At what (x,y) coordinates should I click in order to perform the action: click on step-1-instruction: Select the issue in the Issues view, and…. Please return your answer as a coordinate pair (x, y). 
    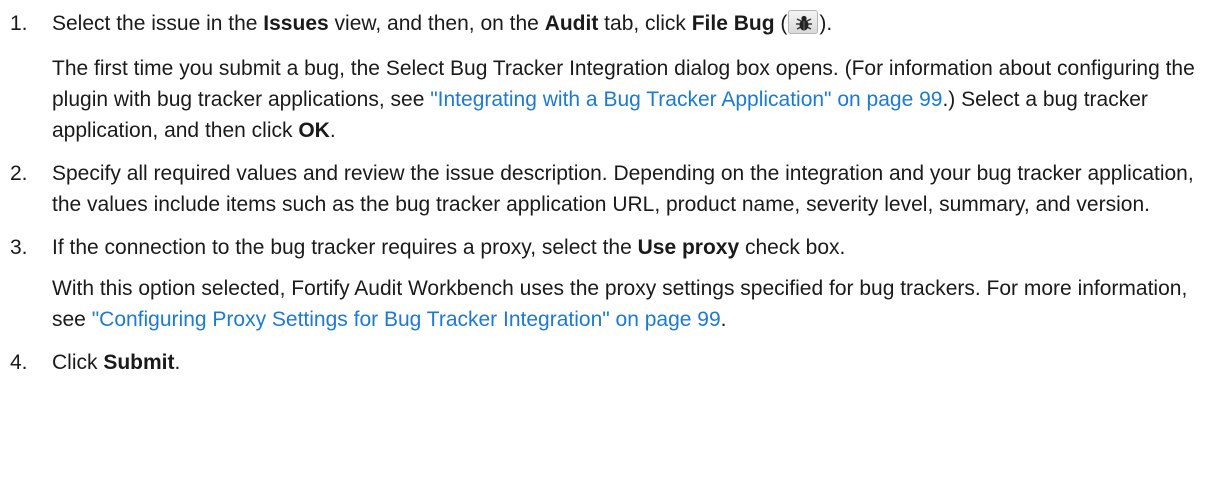
    Looking at the image, I should click on (624, 25).